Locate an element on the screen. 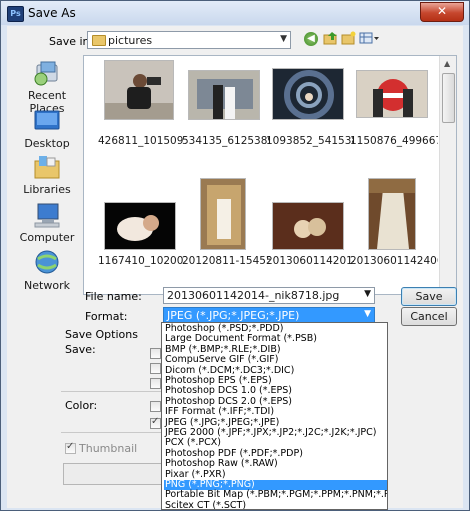 This screenshot has width=470, height=511. photoshop-icon: Ps is located at coordinates (15, 14).